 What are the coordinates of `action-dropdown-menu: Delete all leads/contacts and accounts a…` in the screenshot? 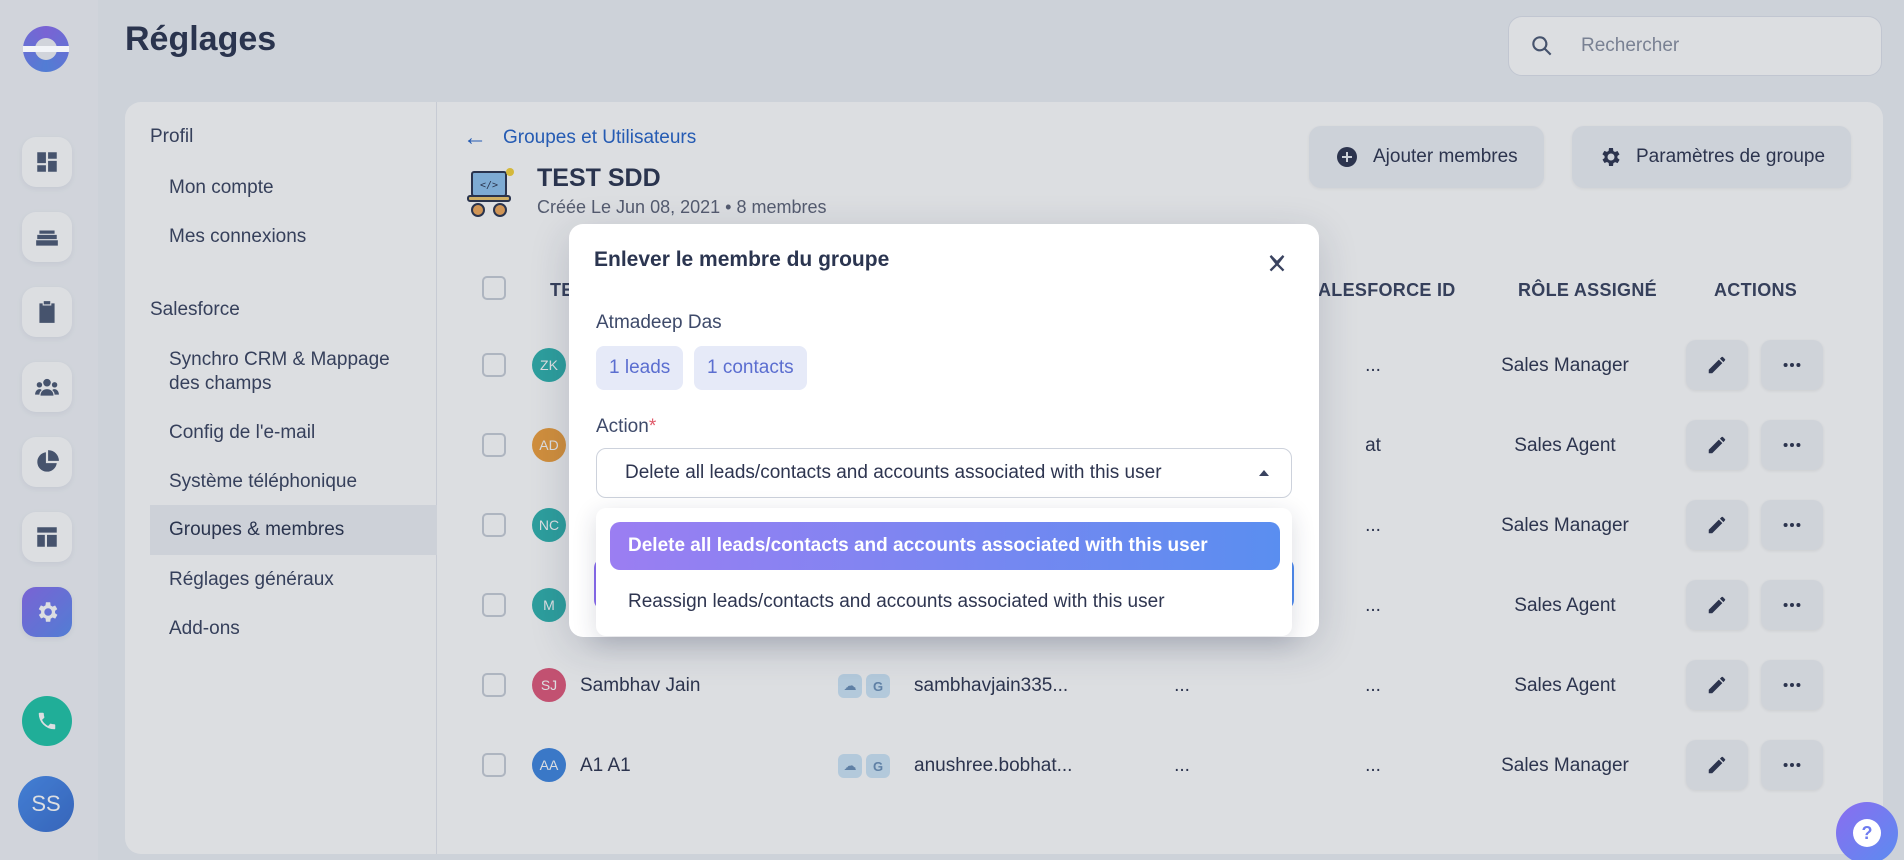 It's located at (944, 572).